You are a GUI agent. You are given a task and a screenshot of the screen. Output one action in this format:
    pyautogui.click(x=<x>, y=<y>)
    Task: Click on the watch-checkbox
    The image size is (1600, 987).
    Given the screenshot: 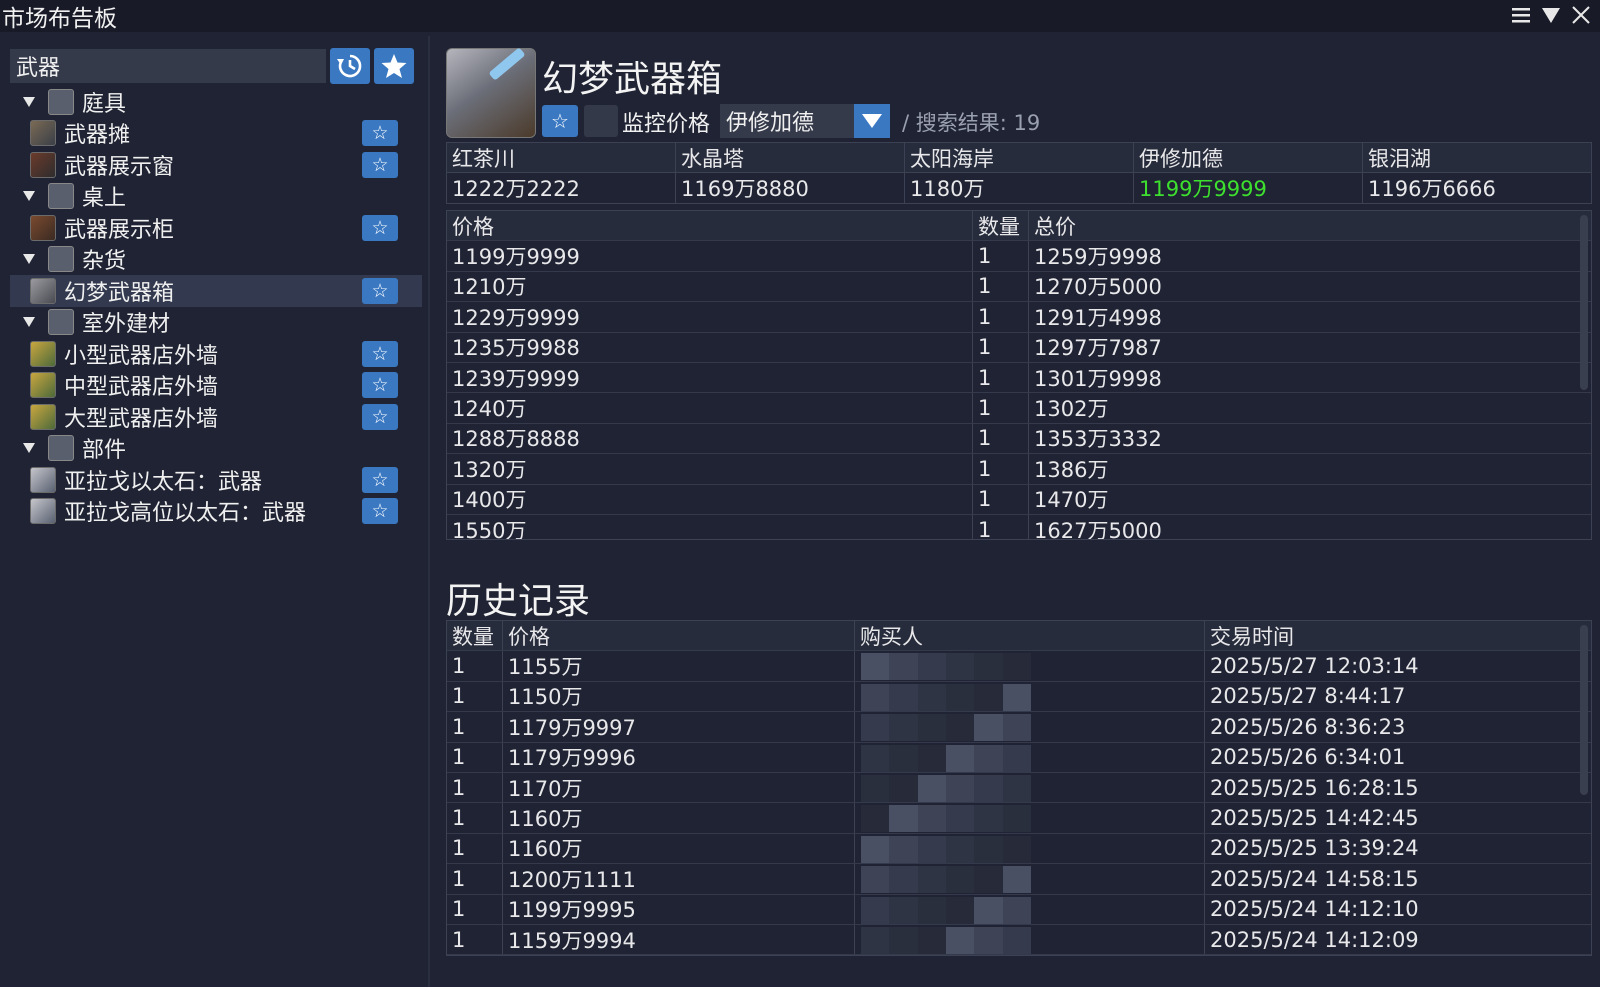 What is the action you would take?
    pyautogui.click(x=601, y=121)
    